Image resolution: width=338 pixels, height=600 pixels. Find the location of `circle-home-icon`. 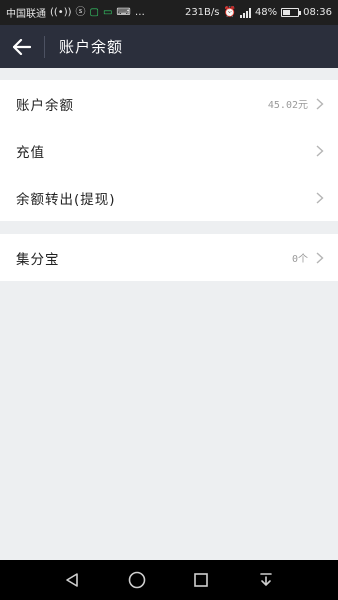

circle-home-icon is located at coordinates (137, 580).